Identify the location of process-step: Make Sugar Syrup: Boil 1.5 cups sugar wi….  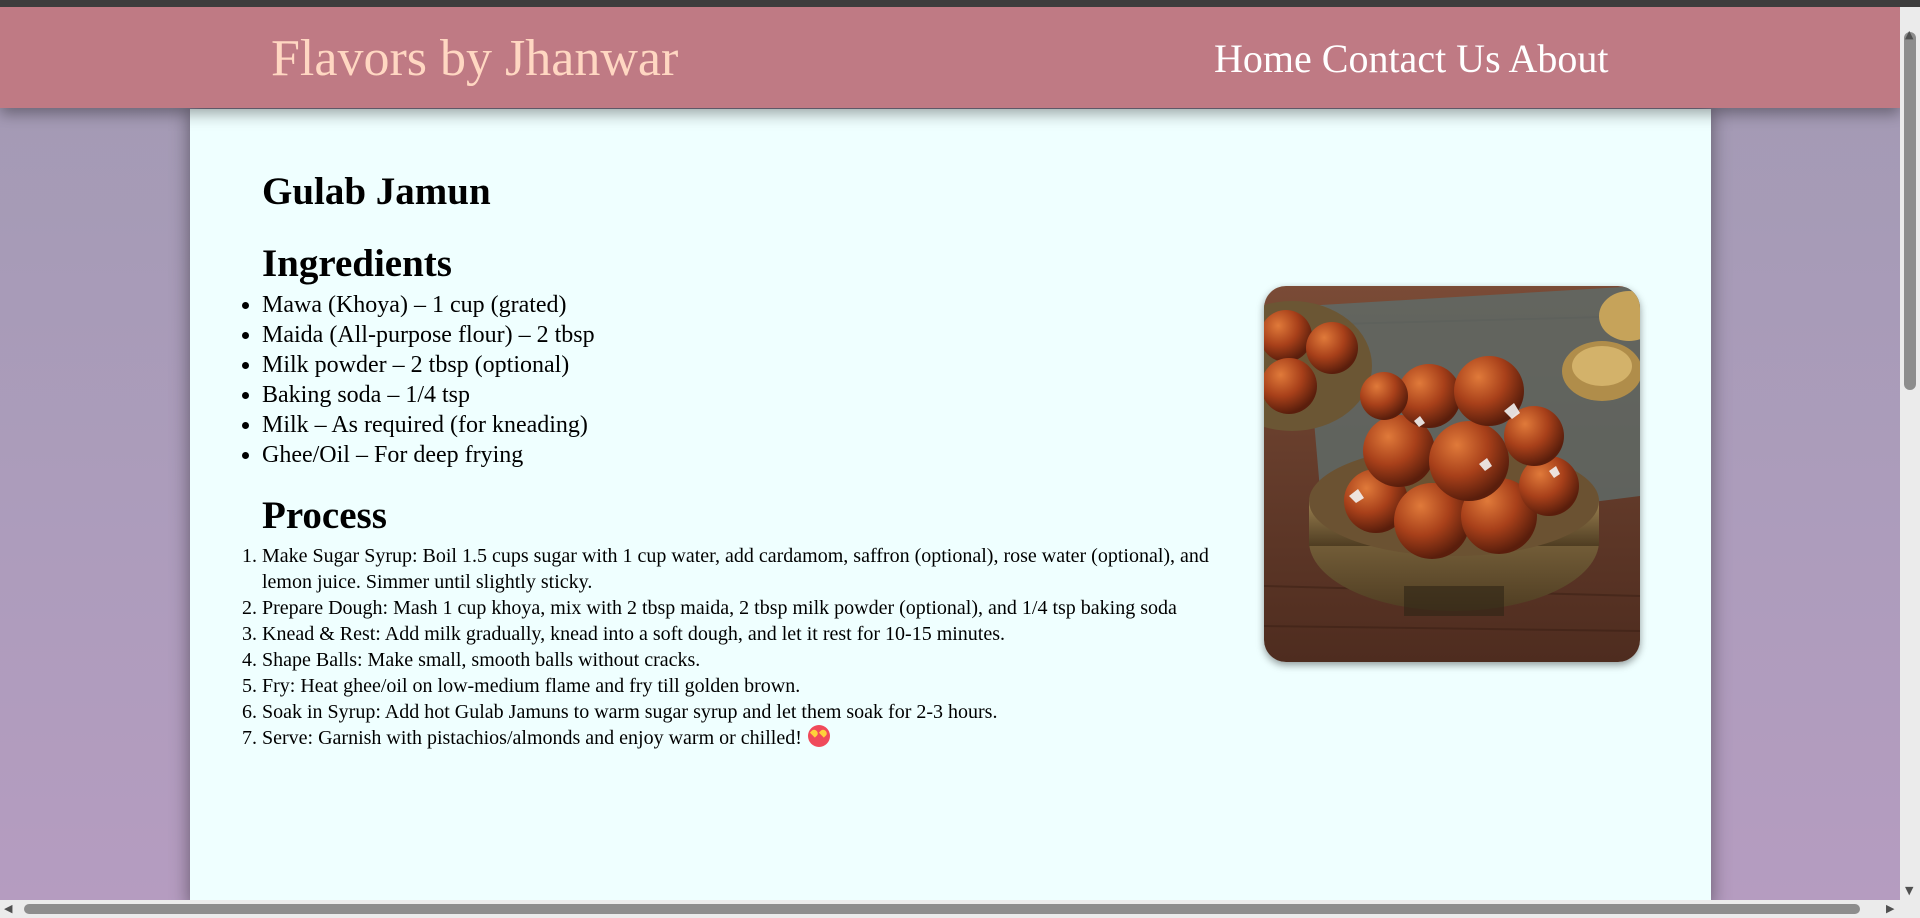
(762, 569).